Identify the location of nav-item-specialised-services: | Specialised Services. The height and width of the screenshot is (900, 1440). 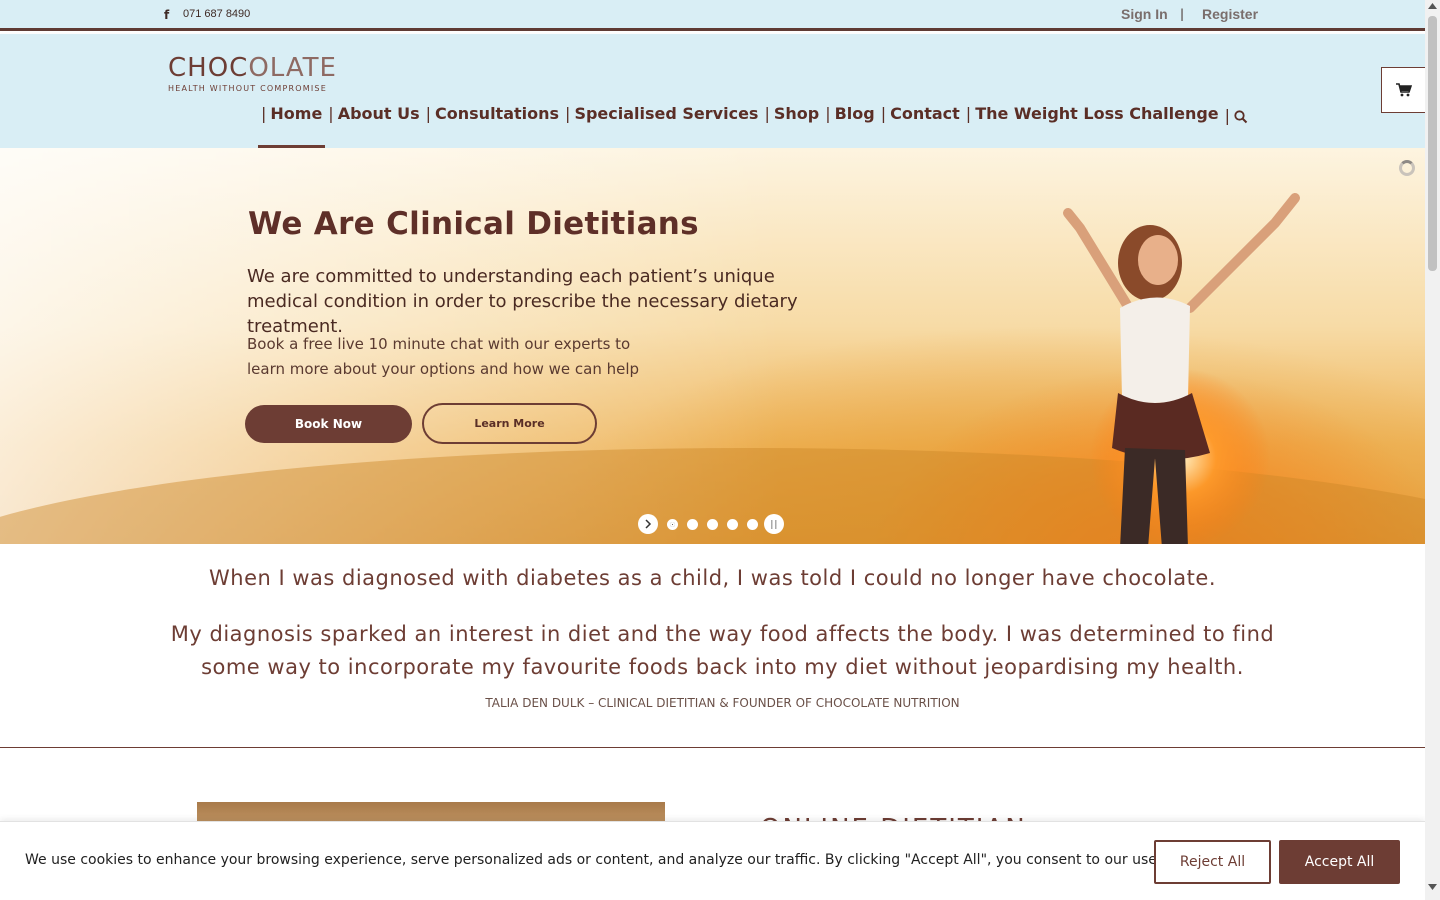
(661, 126).